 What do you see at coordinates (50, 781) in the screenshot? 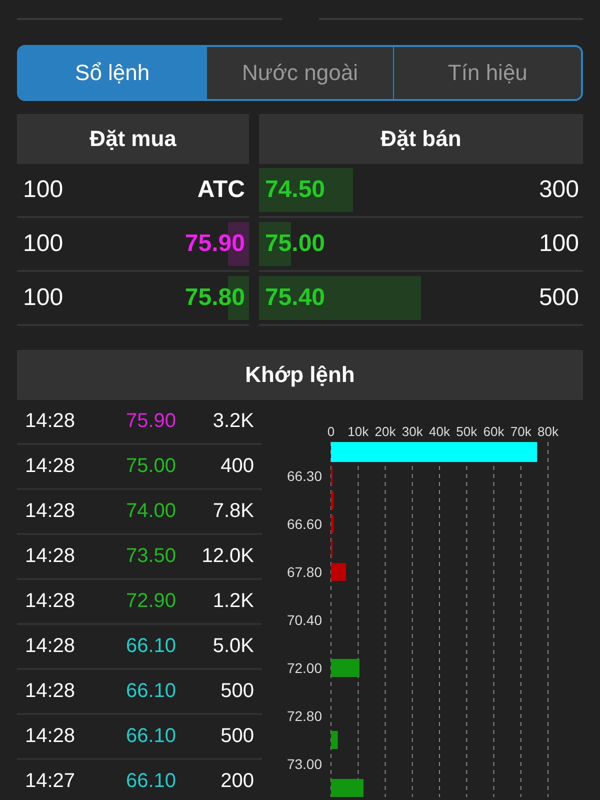
I see `trade-time: 14:27` at bounding box center [50, 781].